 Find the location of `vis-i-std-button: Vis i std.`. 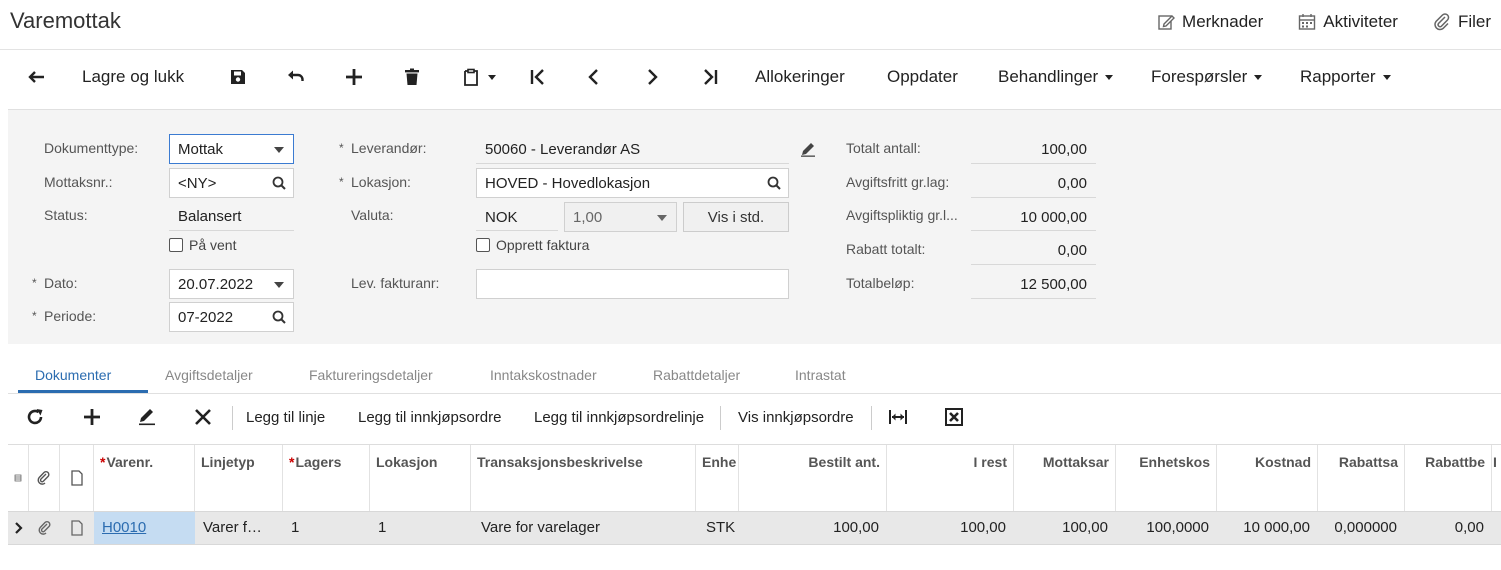

vis-i-std-button: Vis i std. is located at coordinates (736, 217).